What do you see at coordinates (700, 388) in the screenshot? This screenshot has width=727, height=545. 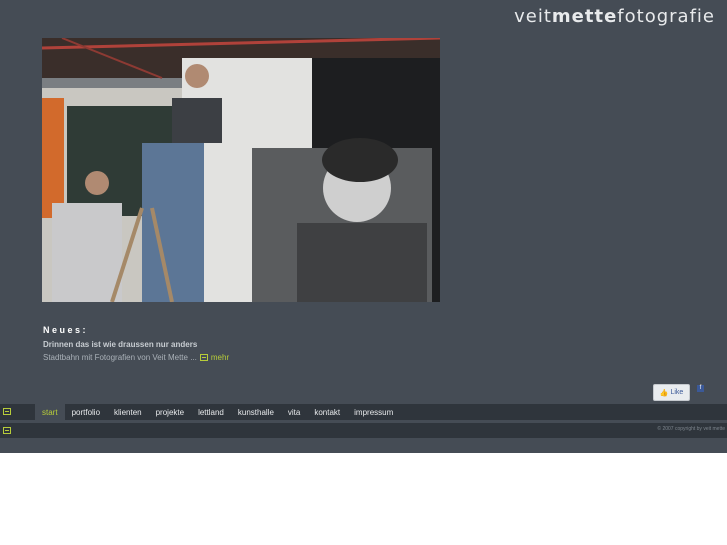 I see `facebook-icon: f` at bounding box center [700, 388].